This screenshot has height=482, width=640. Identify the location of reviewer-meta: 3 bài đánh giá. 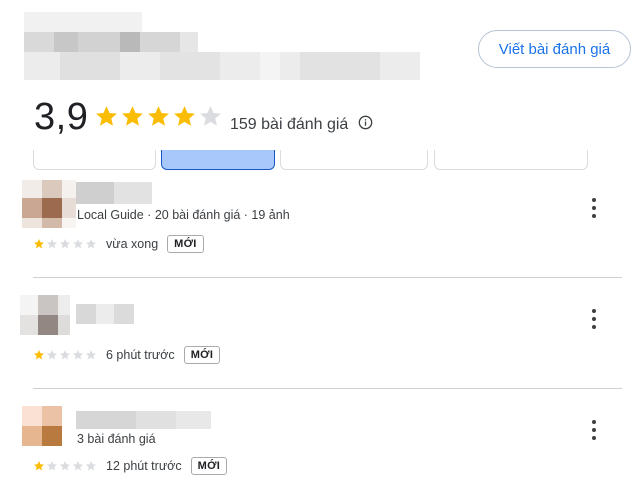
(116, 439).